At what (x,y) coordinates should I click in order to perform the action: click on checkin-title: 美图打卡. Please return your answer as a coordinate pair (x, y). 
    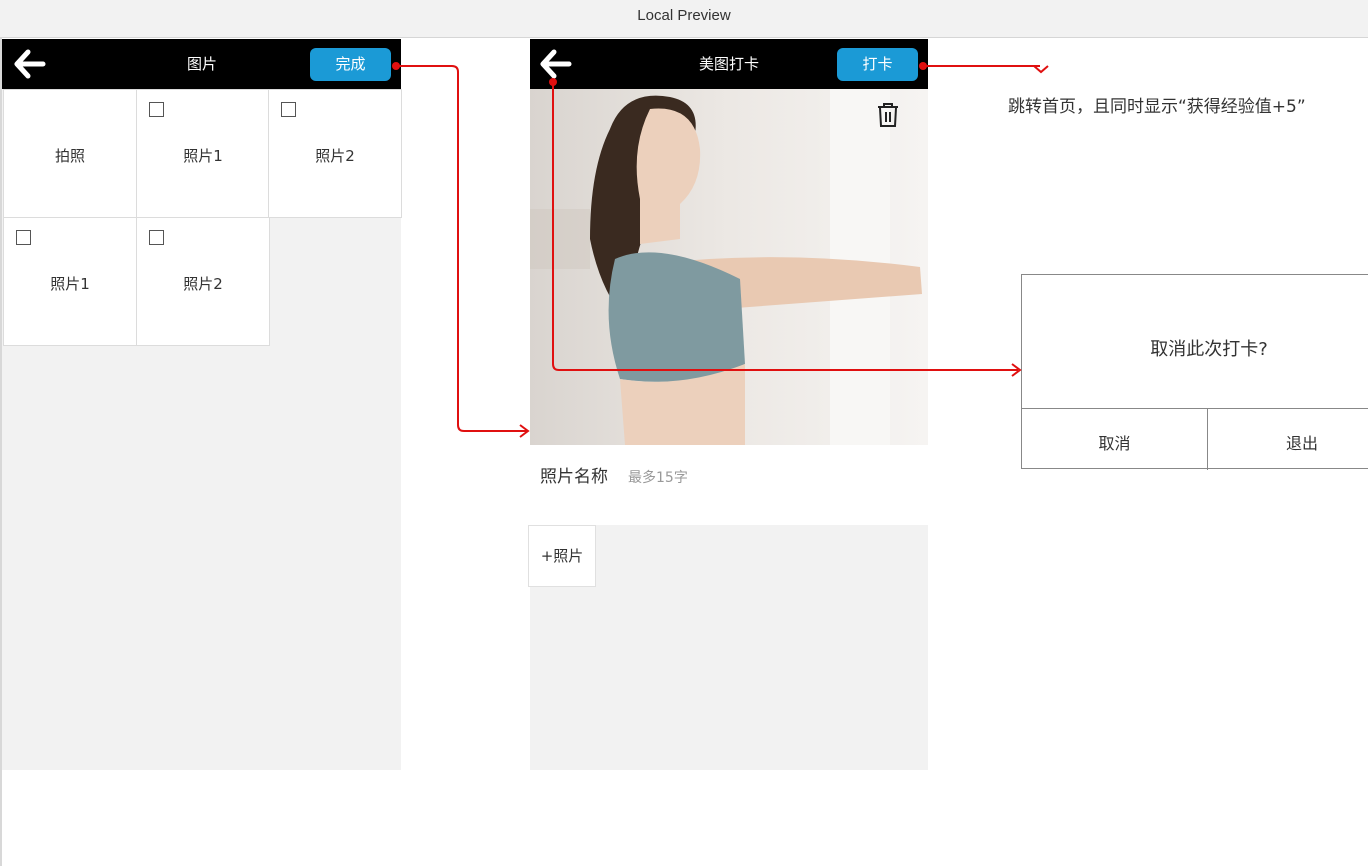
    Looking at the image, I should click on (728, 64).